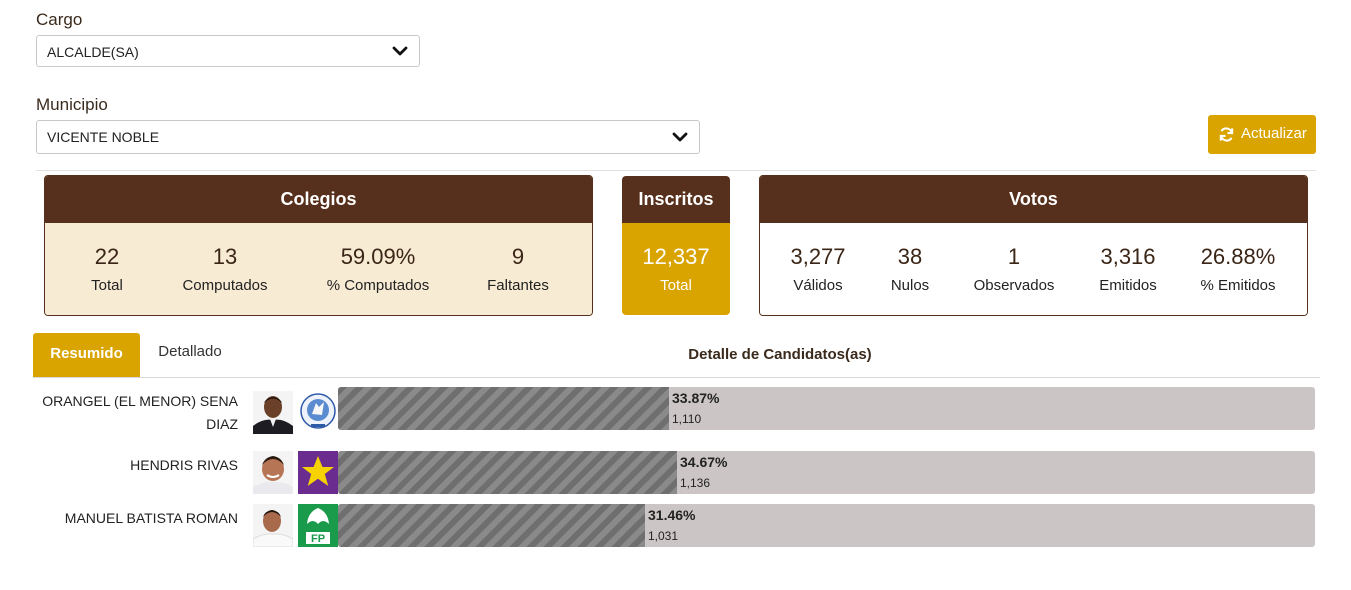  I want to click on candidate-bar: 34.67% 1,136, so click(826, 472).